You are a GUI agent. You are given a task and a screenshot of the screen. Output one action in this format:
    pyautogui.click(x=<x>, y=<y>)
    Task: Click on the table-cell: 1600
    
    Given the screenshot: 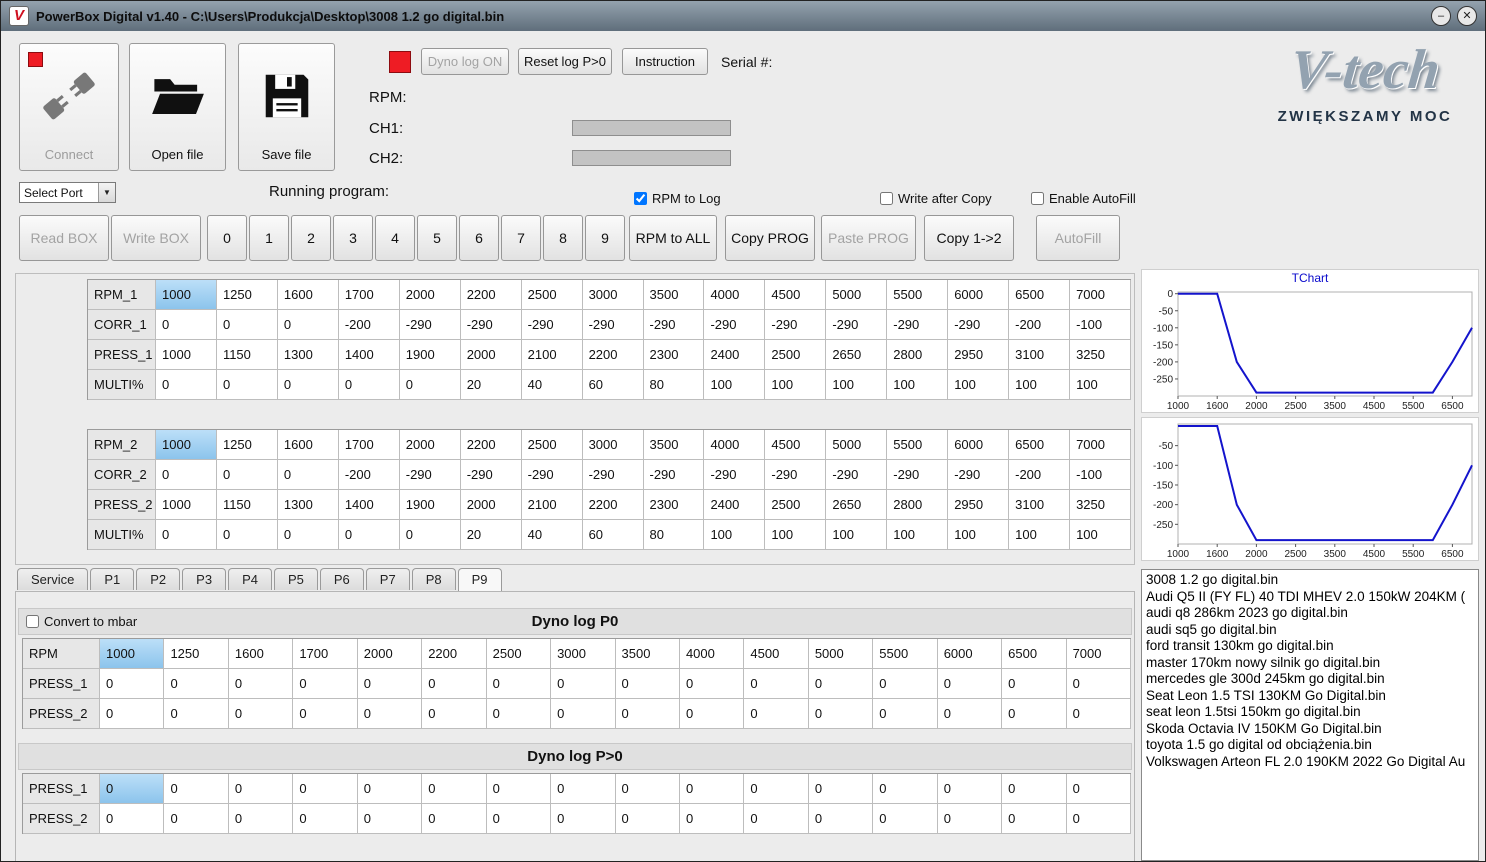 What is the action you would take?
    pyautogui.click(x=308, y=445)
    